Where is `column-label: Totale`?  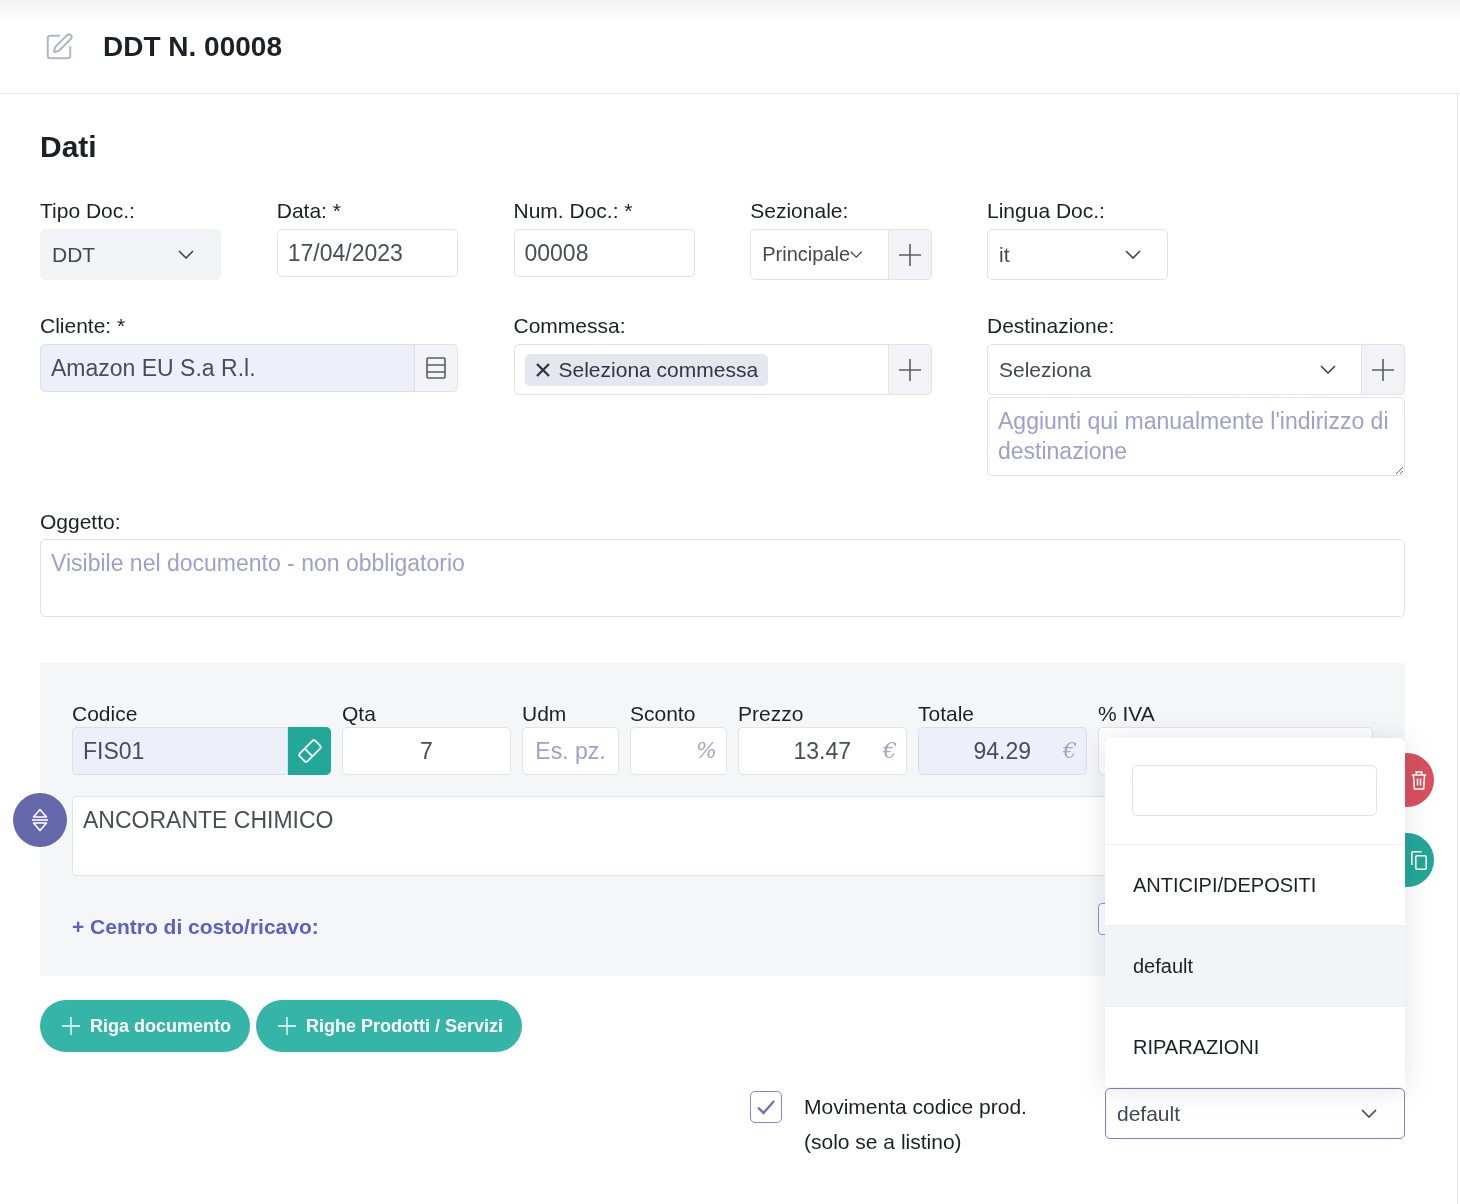
column-label: Totale is located at coordinates (947, 714).